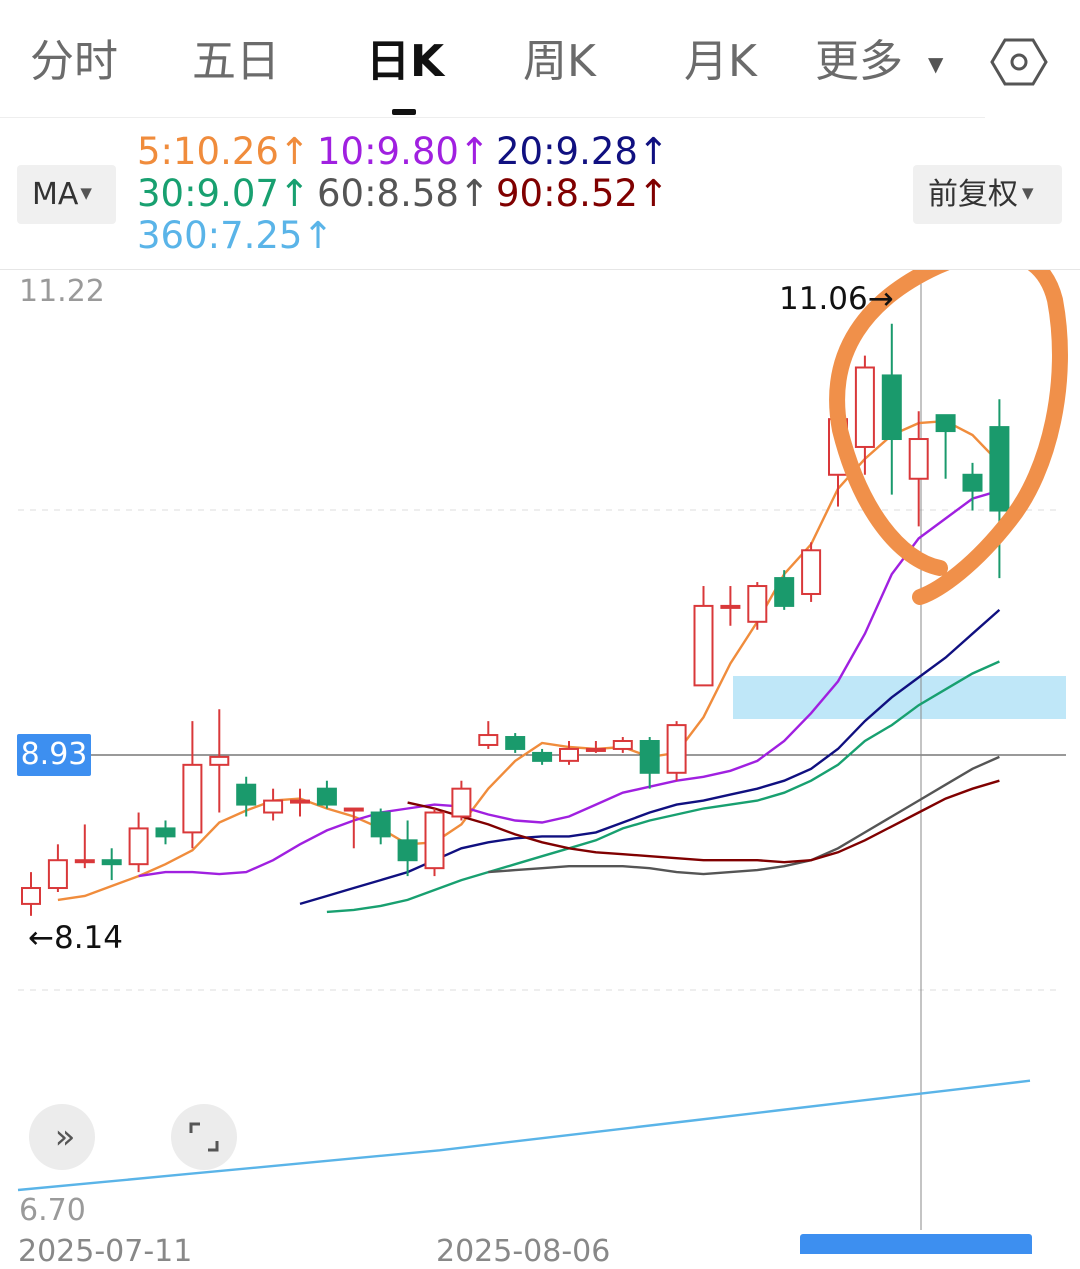  Describe the element at coordinates (405, 62) in the screenshot. I see `tab-daily-k: 日K` at that location.